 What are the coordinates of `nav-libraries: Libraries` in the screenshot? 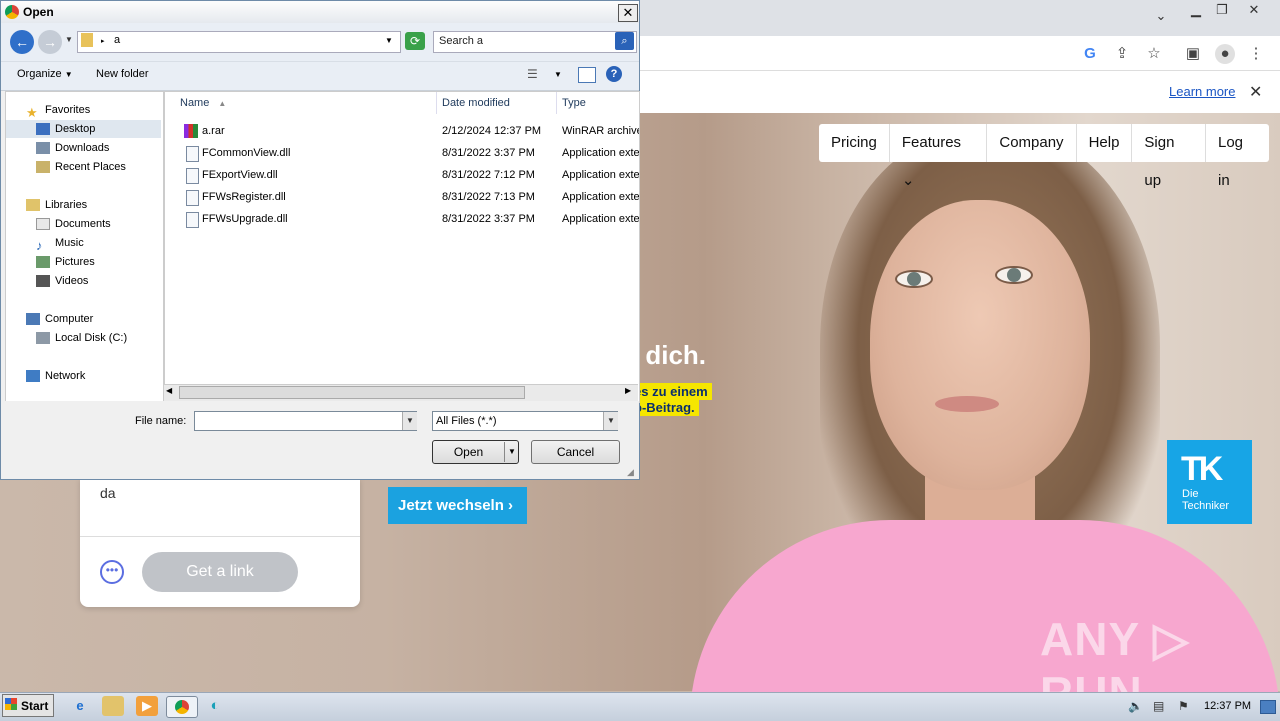 It's located at (93, 205).